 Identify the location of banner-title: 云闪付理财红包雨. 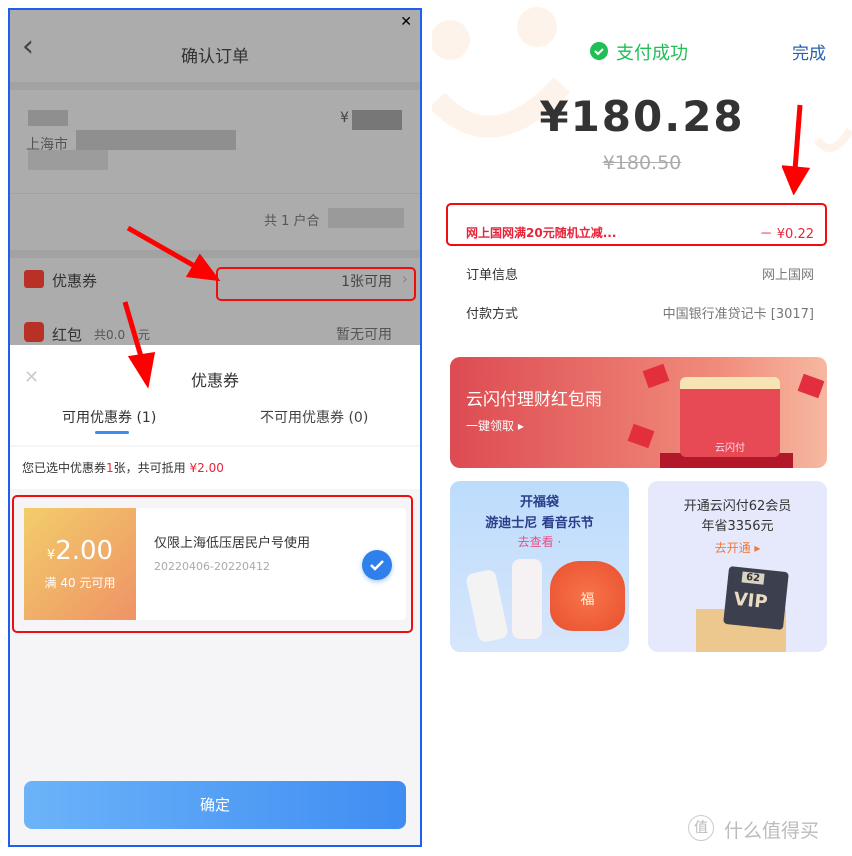
(534, 400).